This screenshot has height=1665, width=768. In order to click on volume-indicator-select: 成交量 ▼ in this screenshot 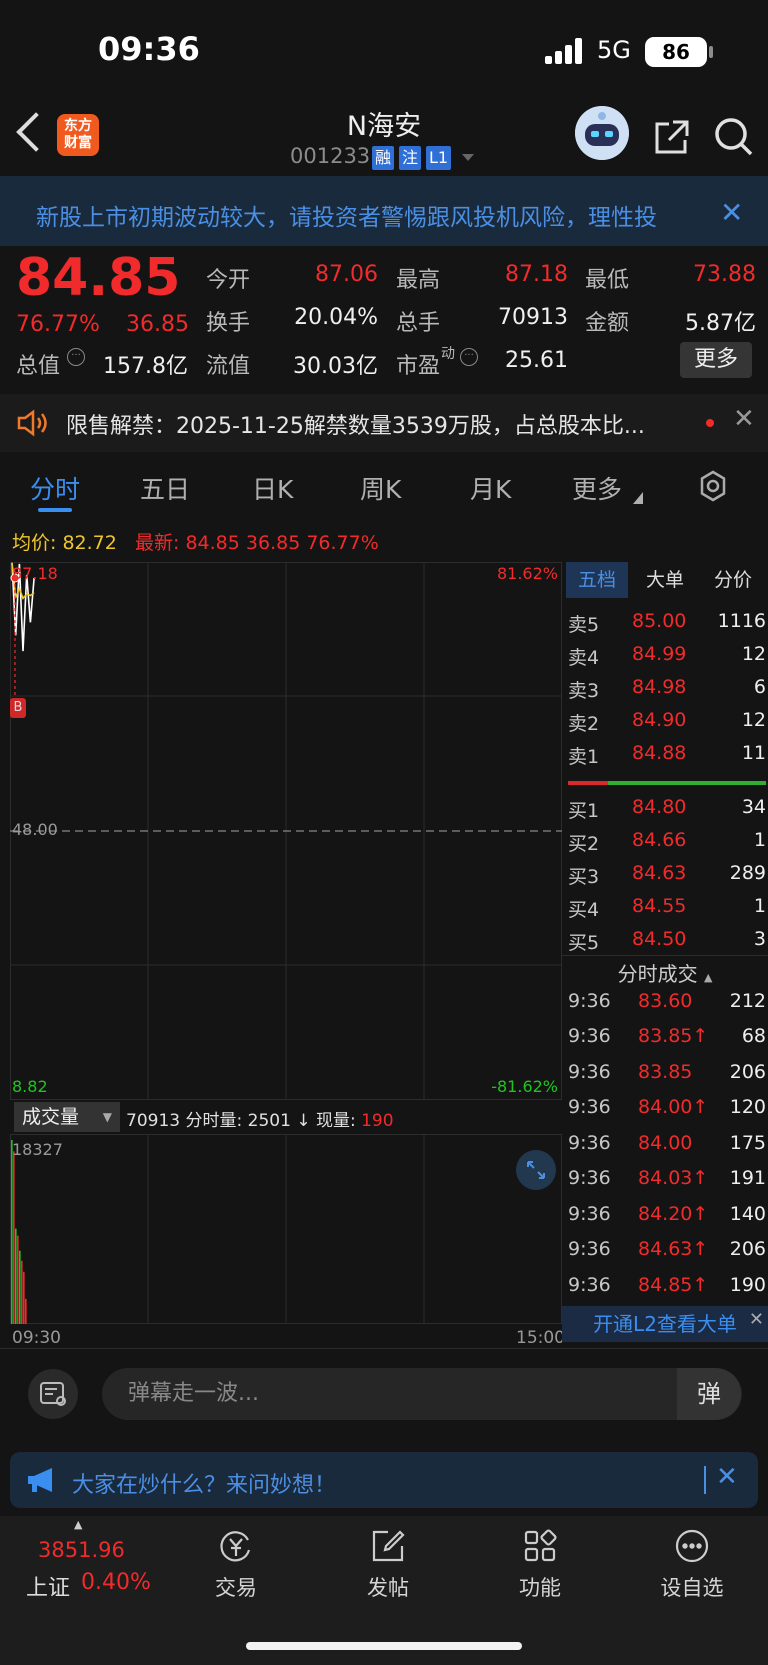, I will do `click(67, 1117)`.